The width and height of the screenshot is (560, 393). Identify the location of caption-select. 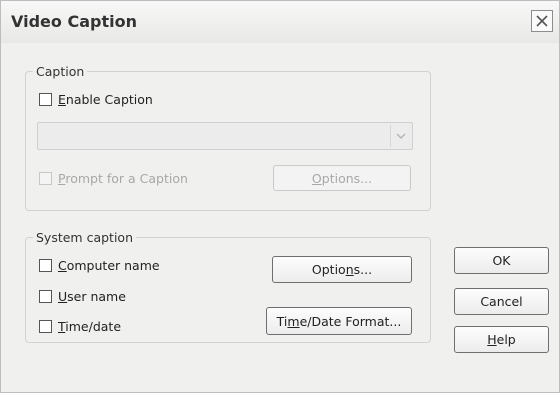
(225, 136).